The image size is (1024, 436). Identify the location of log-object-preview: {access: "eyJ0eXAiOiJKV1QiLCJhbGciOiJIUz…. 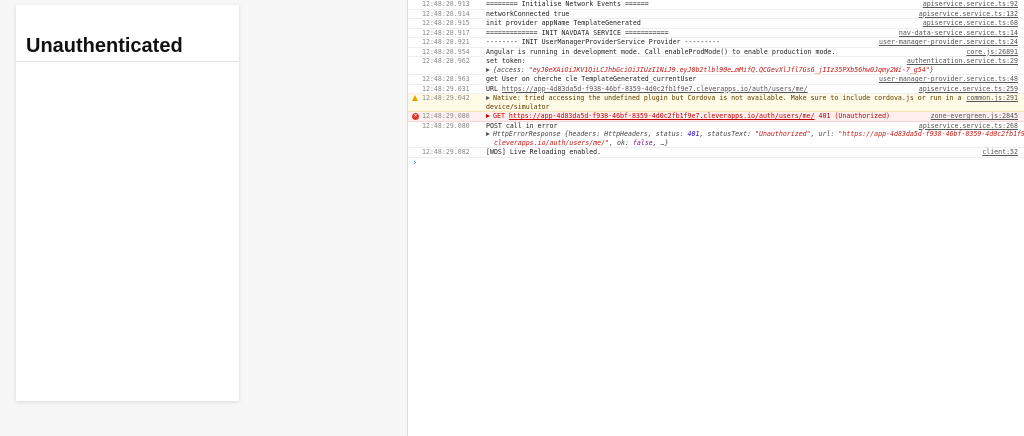
(753, 70).